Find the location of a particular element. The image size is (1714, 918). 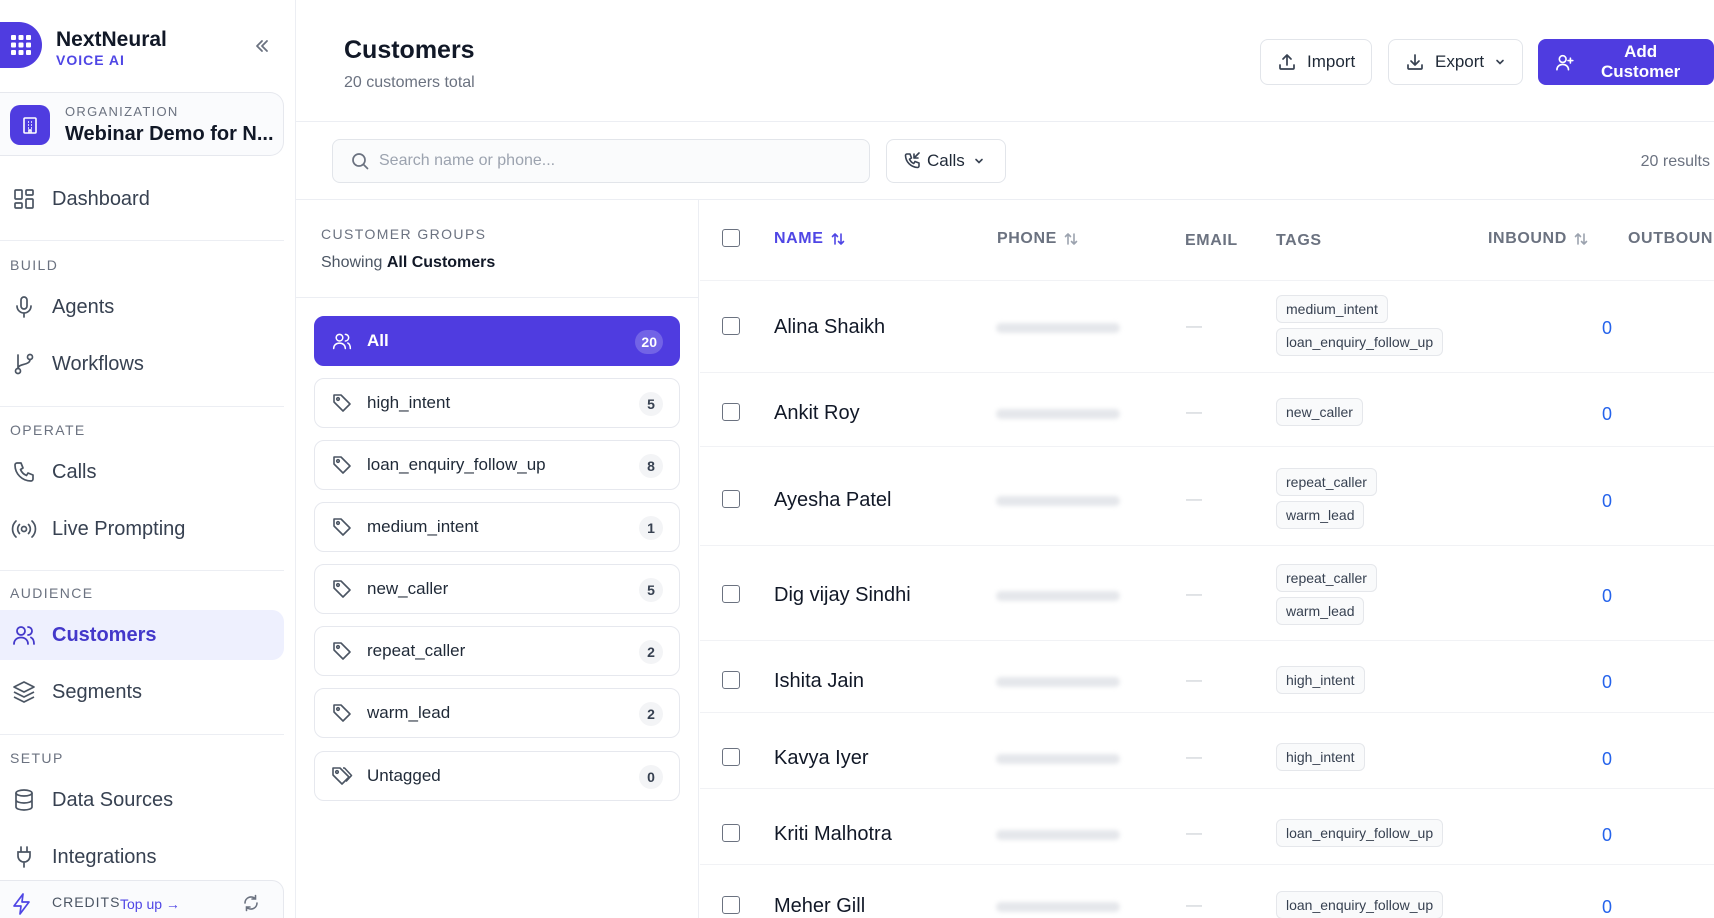

groups-showing-value: All Customers is located at coordinates (441, 262).